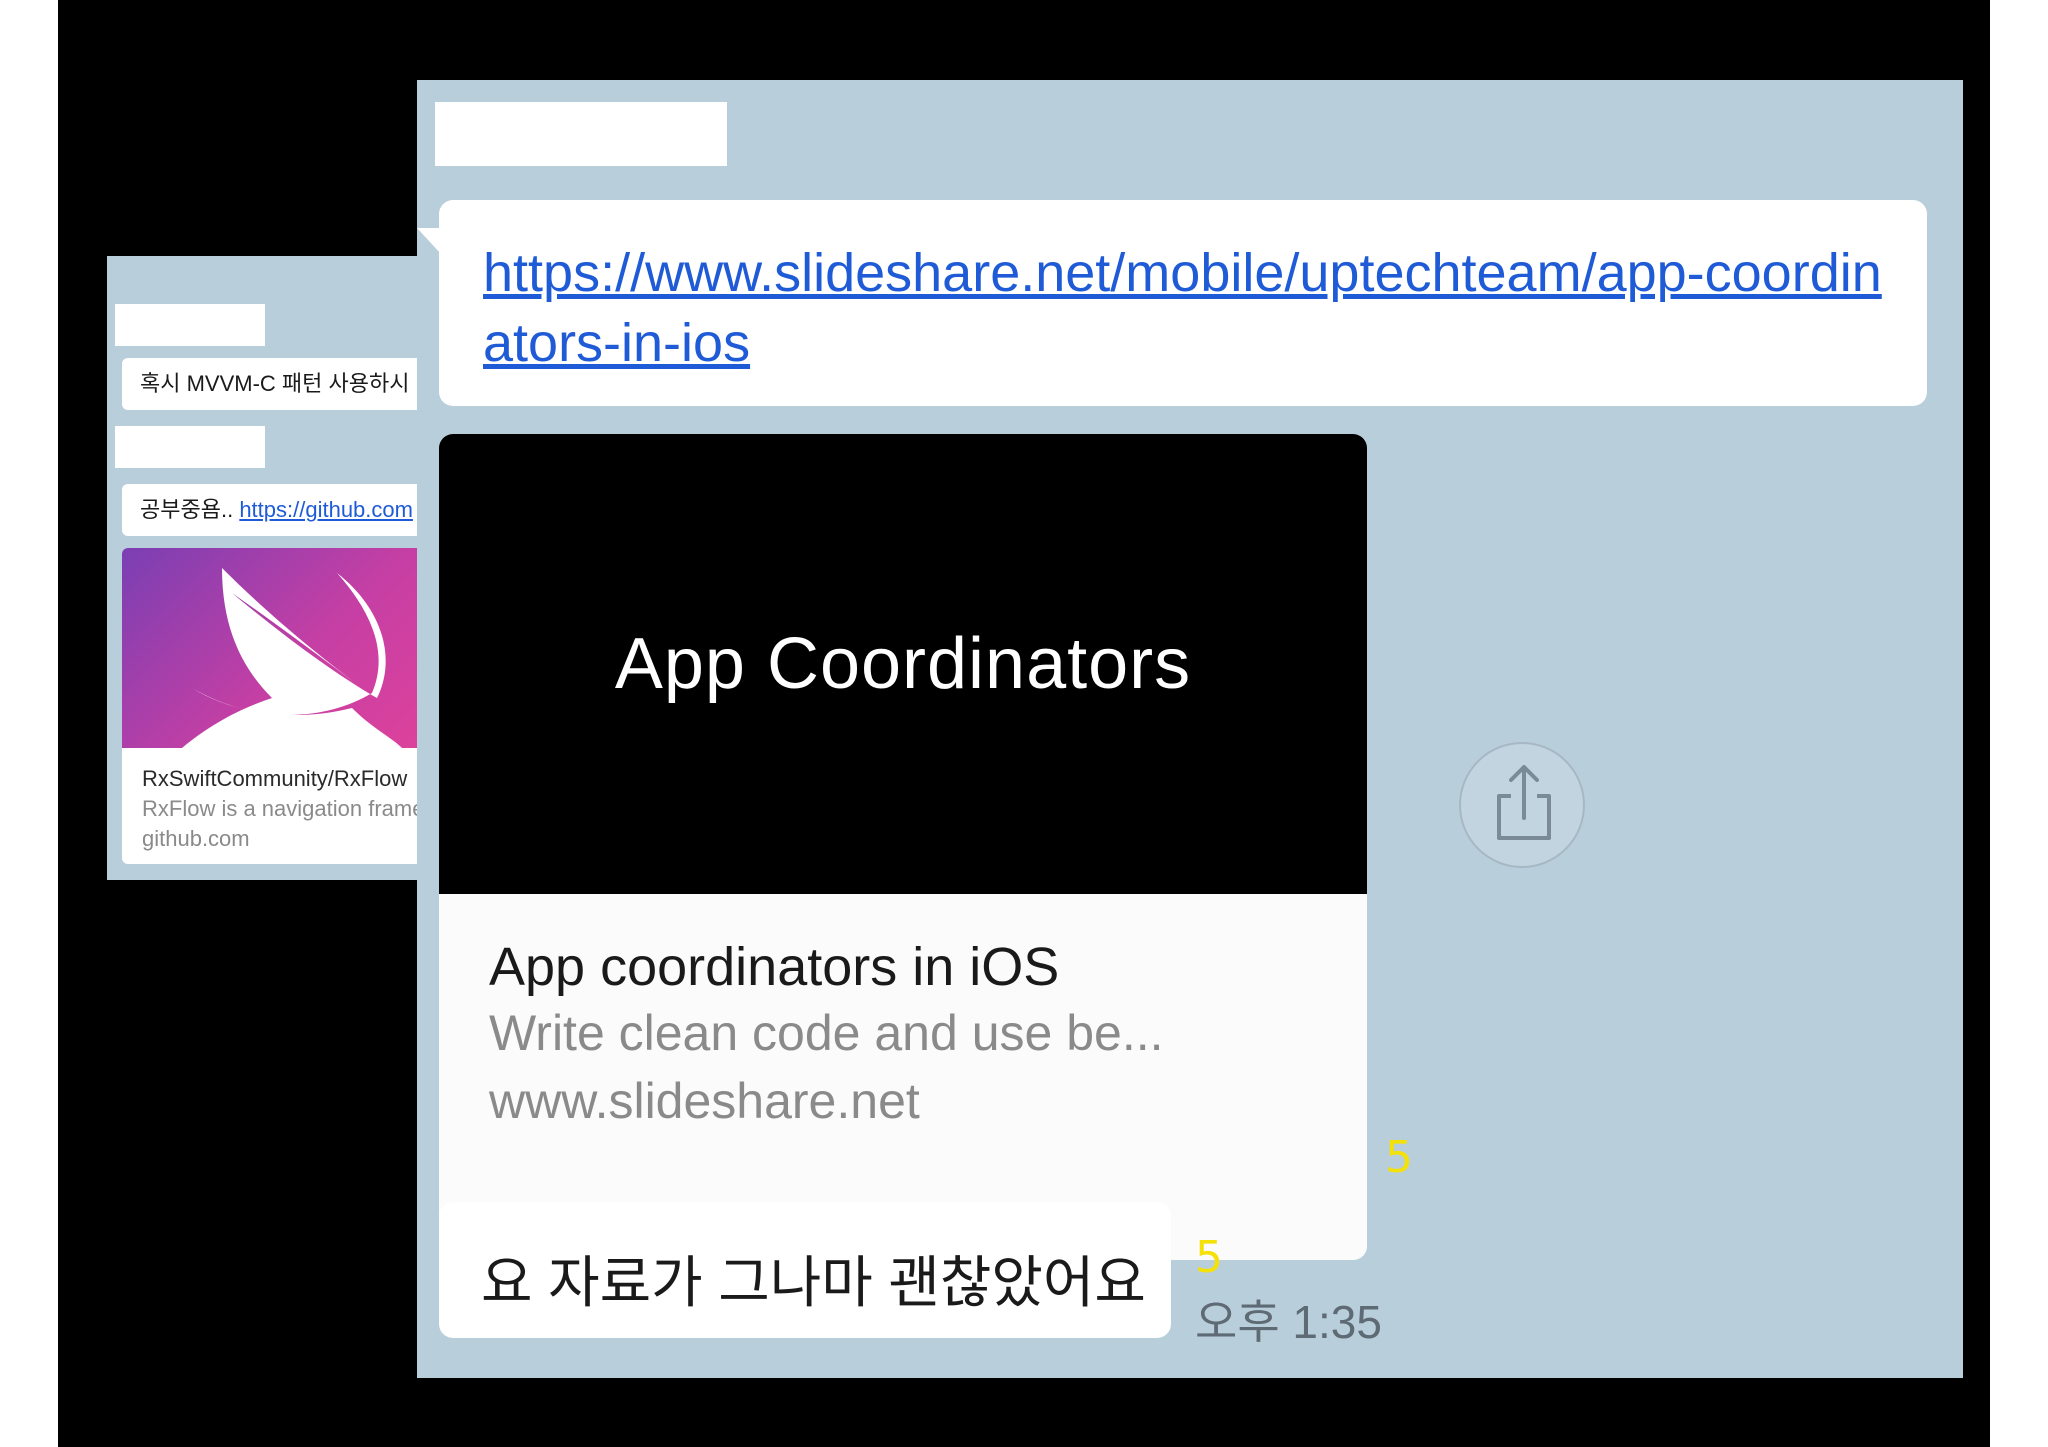  Describe the element at coordinates (275, 383) in the screenshot. I see `message-text: 혹시 MVVM-C 패턴 사용하시` at that location.